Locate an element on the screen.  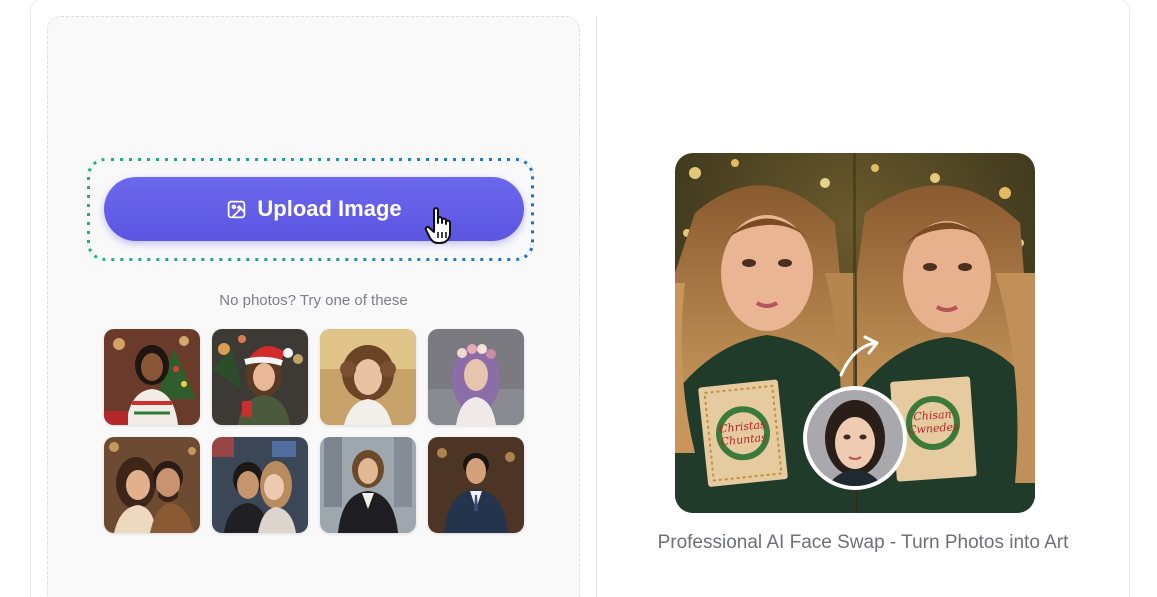
sample-photo-grid is located at coordinates (314, 431).